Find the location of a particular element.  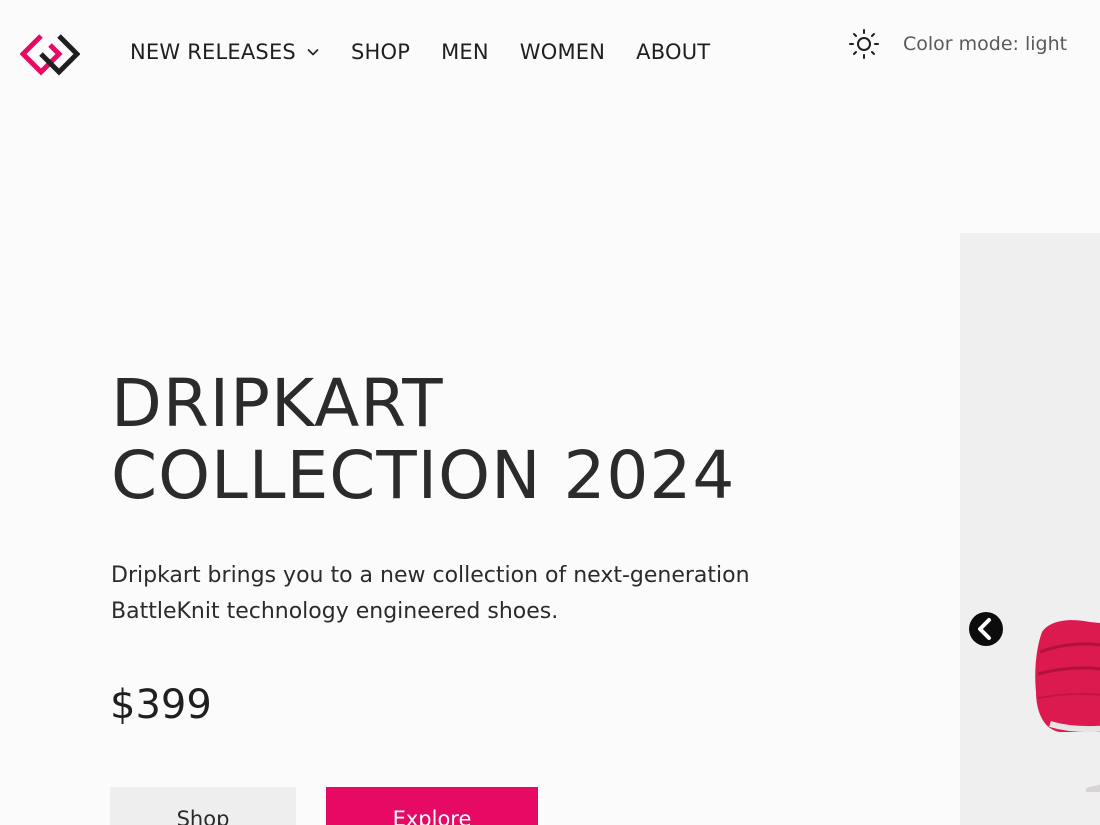

main-nav: NEW RELEASES SHOP MEN WOMEN ABOUT is located at coordinates (435, 52).